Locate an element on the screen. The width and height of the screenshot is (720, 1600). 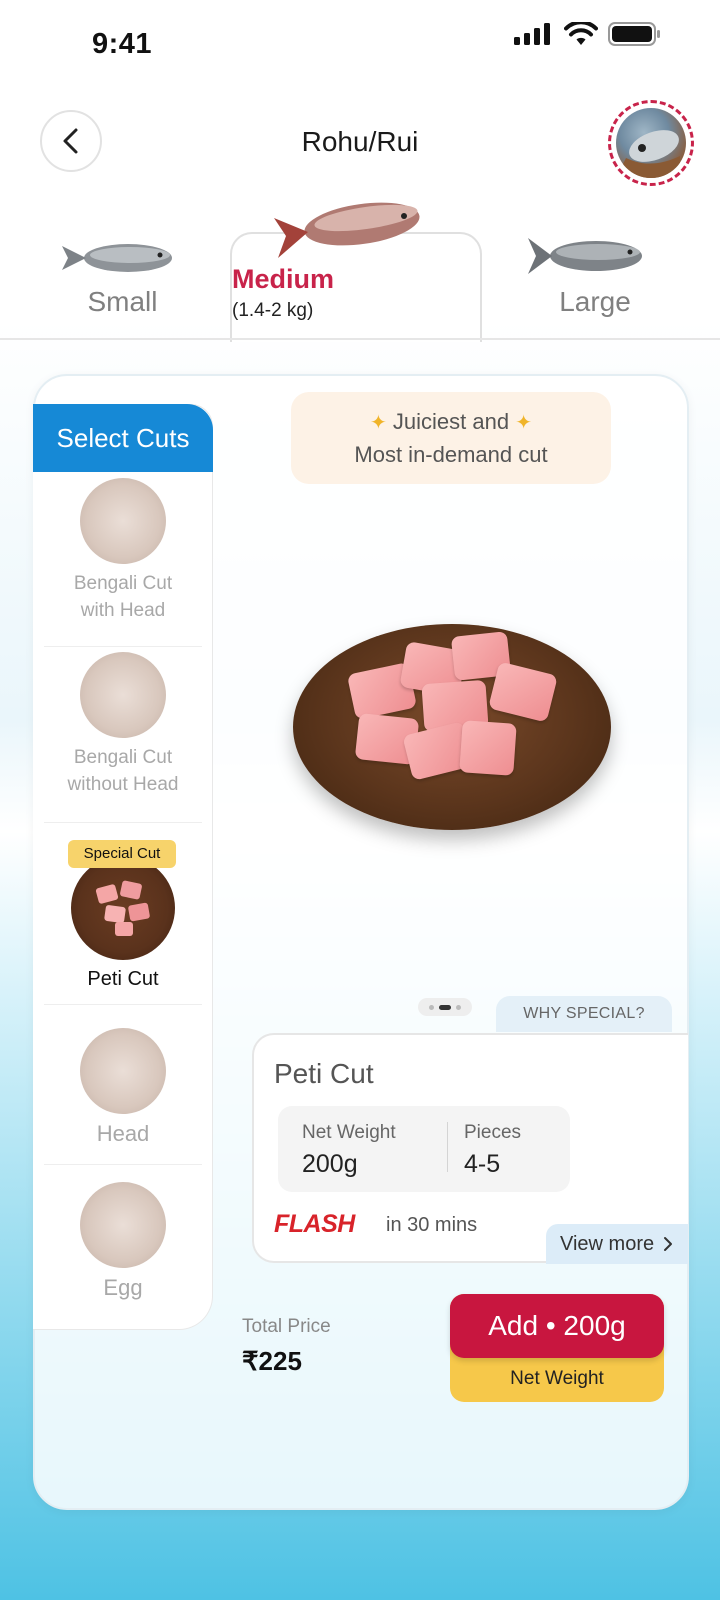
carousel-indicator is located at coordinates (445, 1007).